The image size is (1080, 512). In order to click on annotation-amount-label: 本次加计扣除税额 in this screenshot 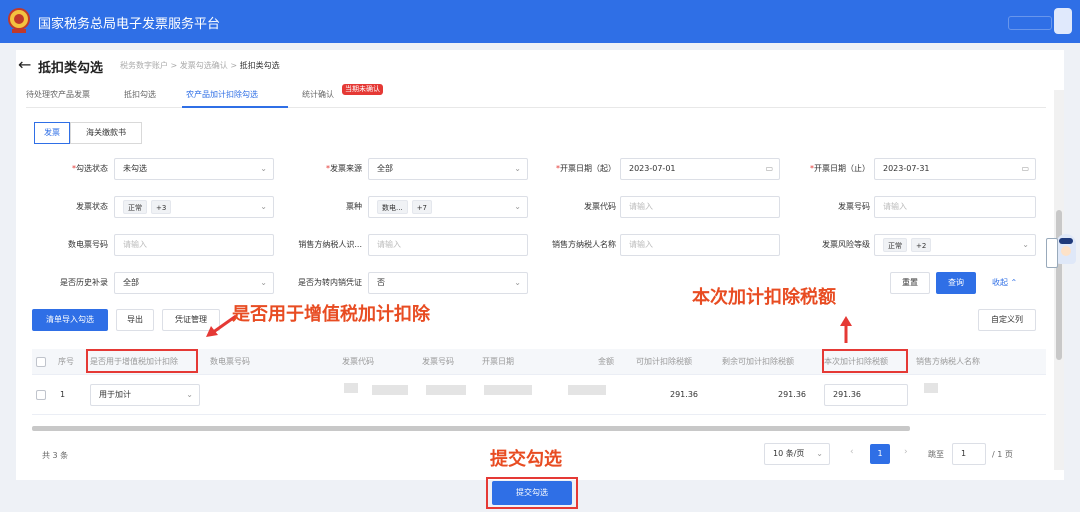, I will do `click(764, 297)`.